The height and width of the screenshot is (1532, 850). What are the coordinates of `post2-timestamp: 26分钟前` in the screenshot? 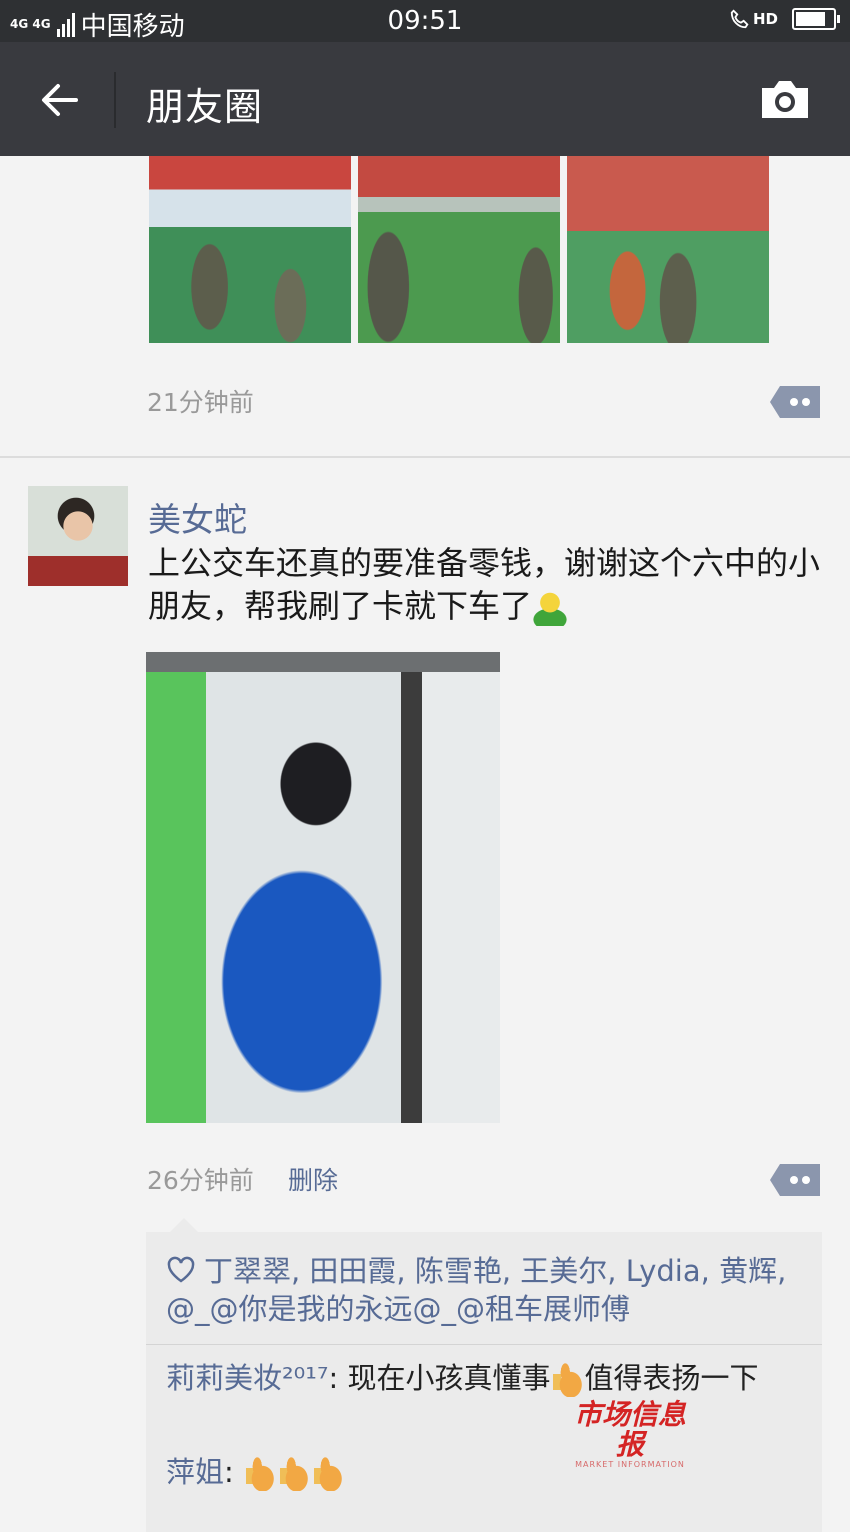 It's located at (200, 1180).